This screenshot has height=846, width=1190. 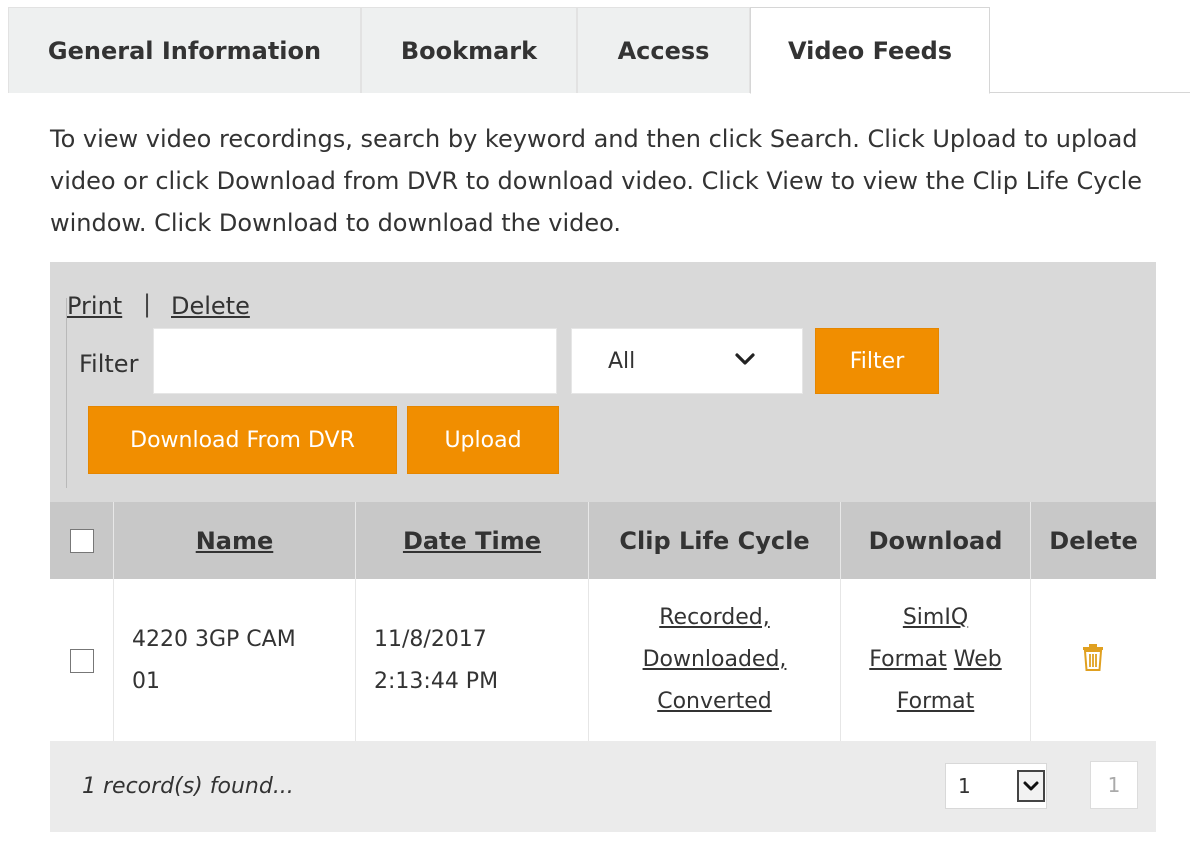 I want to click on column-header-label: Date Time, so click(x=472, y=540).